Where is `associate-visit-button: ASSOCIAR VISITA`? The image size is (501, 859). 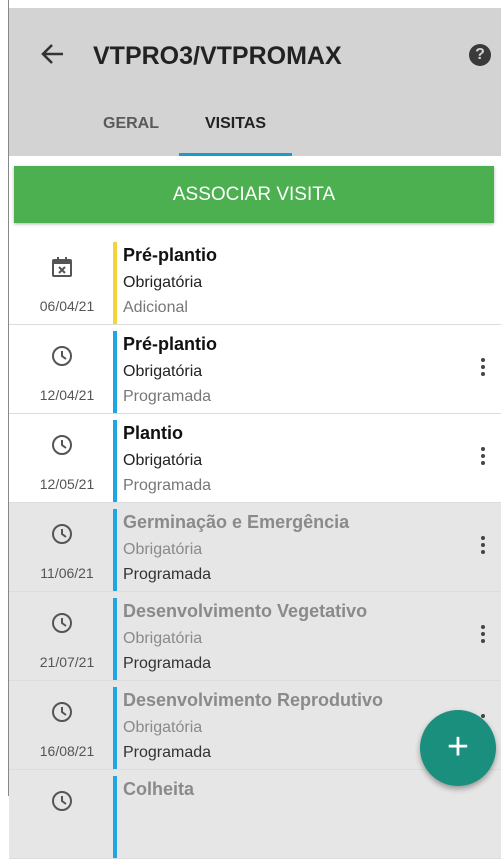
associate-visit-button: ASSOCIAR VISITA is located at coordinates (254, 194).